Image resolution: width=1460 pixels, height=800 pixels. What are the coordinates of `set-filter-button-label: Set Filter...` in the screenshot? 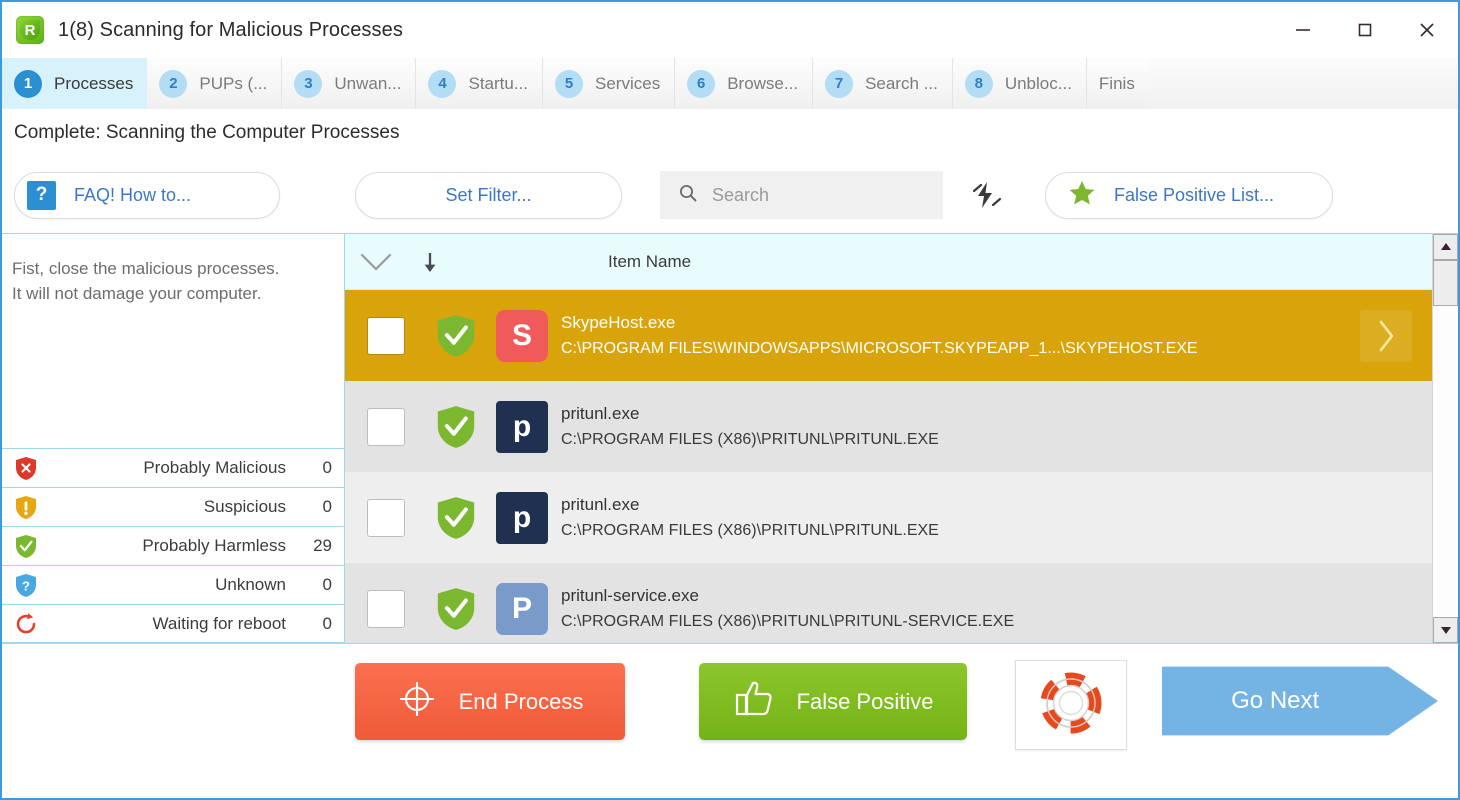 It's located at (488, 194).